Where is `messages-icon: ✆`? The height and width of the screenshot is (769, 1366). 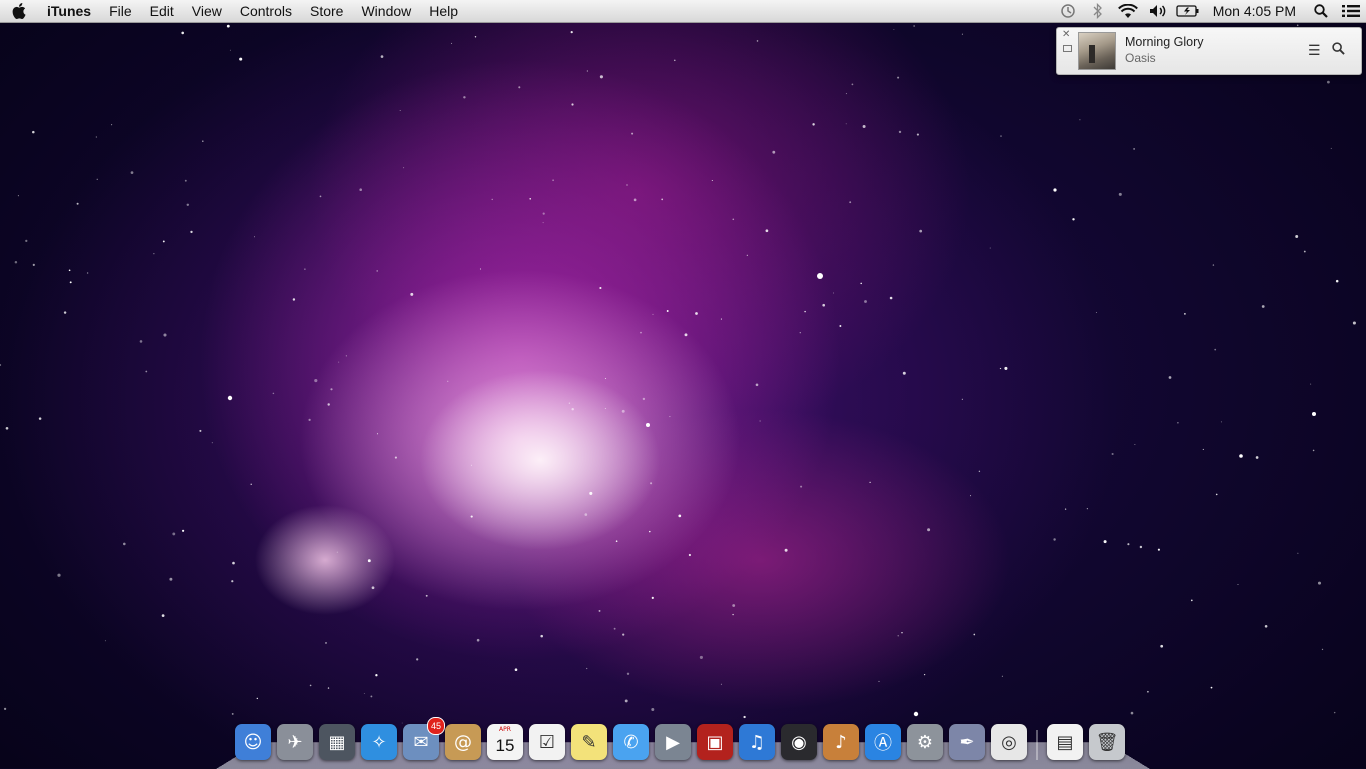
messages-icon: ✆ is located at coordinates (631, 742).